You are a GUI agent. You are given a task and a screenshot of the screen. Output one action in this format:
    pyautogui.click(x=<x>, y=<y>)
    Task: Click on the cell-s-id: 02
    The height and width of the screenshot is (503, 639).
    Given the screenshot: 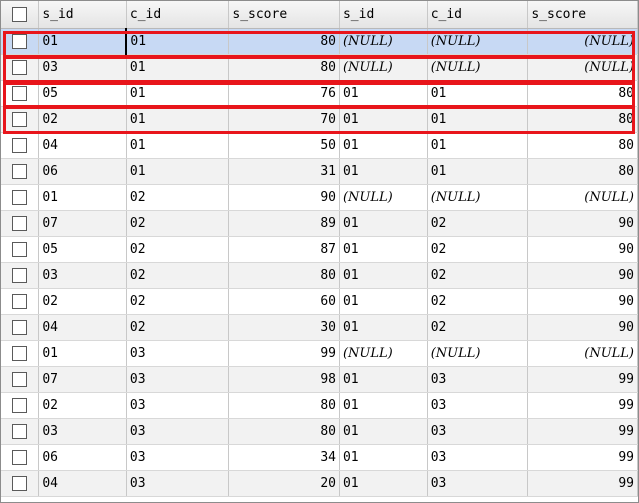 What is the action you would take?
    pyautogui.click(x=82, y=405)
    